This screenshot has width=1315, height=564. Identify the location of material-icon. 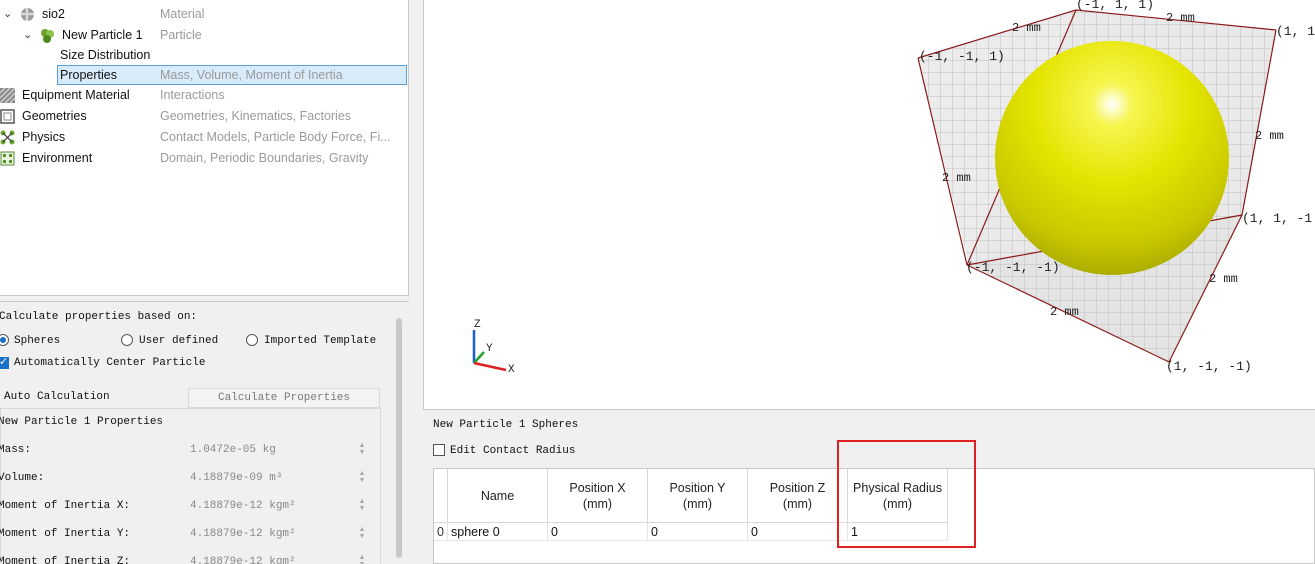
(27, 14).